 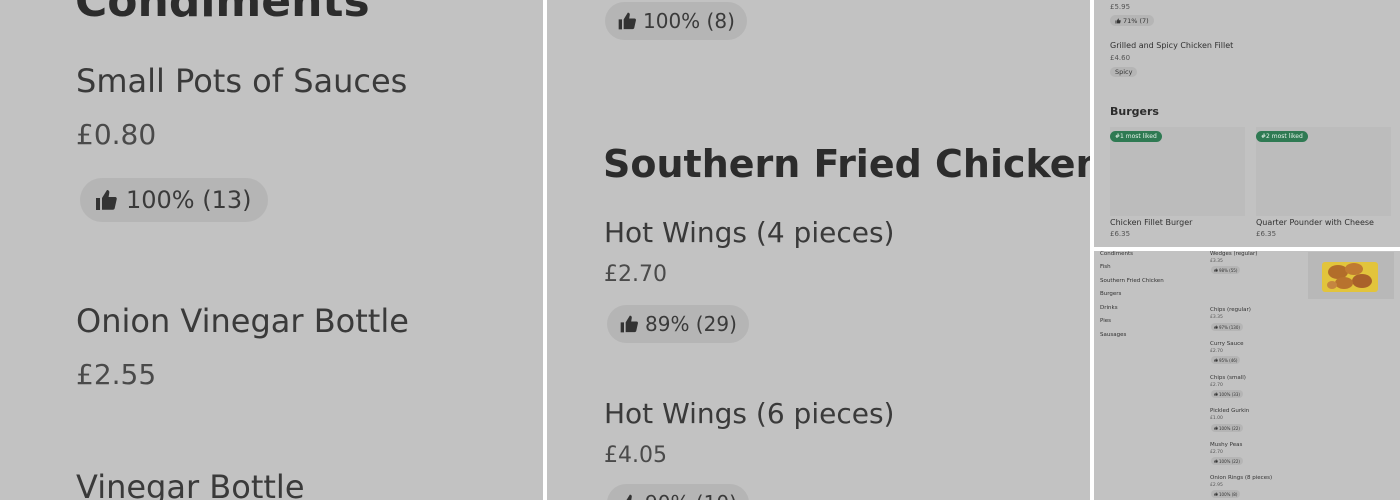 I want to click on food-image, so click(x=1350, y=277).